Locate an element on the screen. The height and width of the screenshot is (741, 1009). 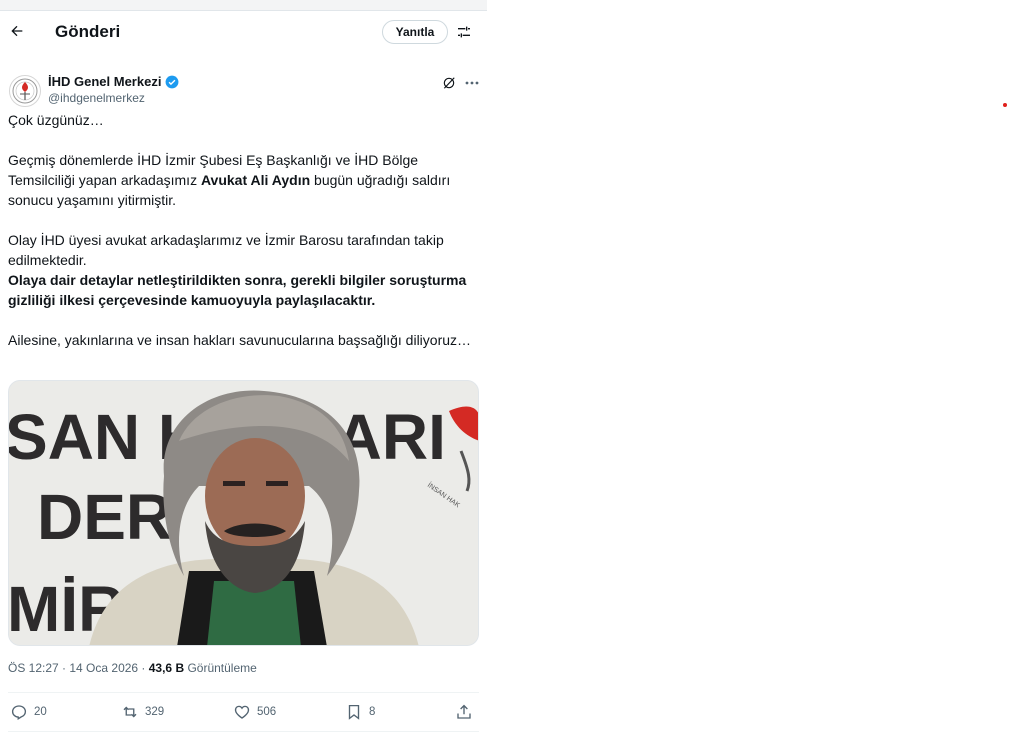
post-timestamp: ÖS 12:27 · 14 Oca 2026 · is located at coordinates (78, 668).